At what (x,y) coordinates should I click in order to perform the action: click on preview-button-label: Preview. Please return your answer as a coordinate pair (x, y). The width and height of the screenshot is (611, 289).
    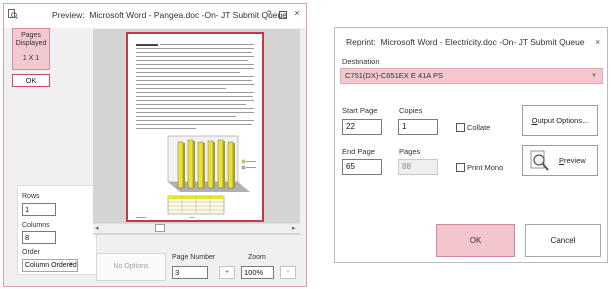
    Looking at the image, I should click on (572, 160).